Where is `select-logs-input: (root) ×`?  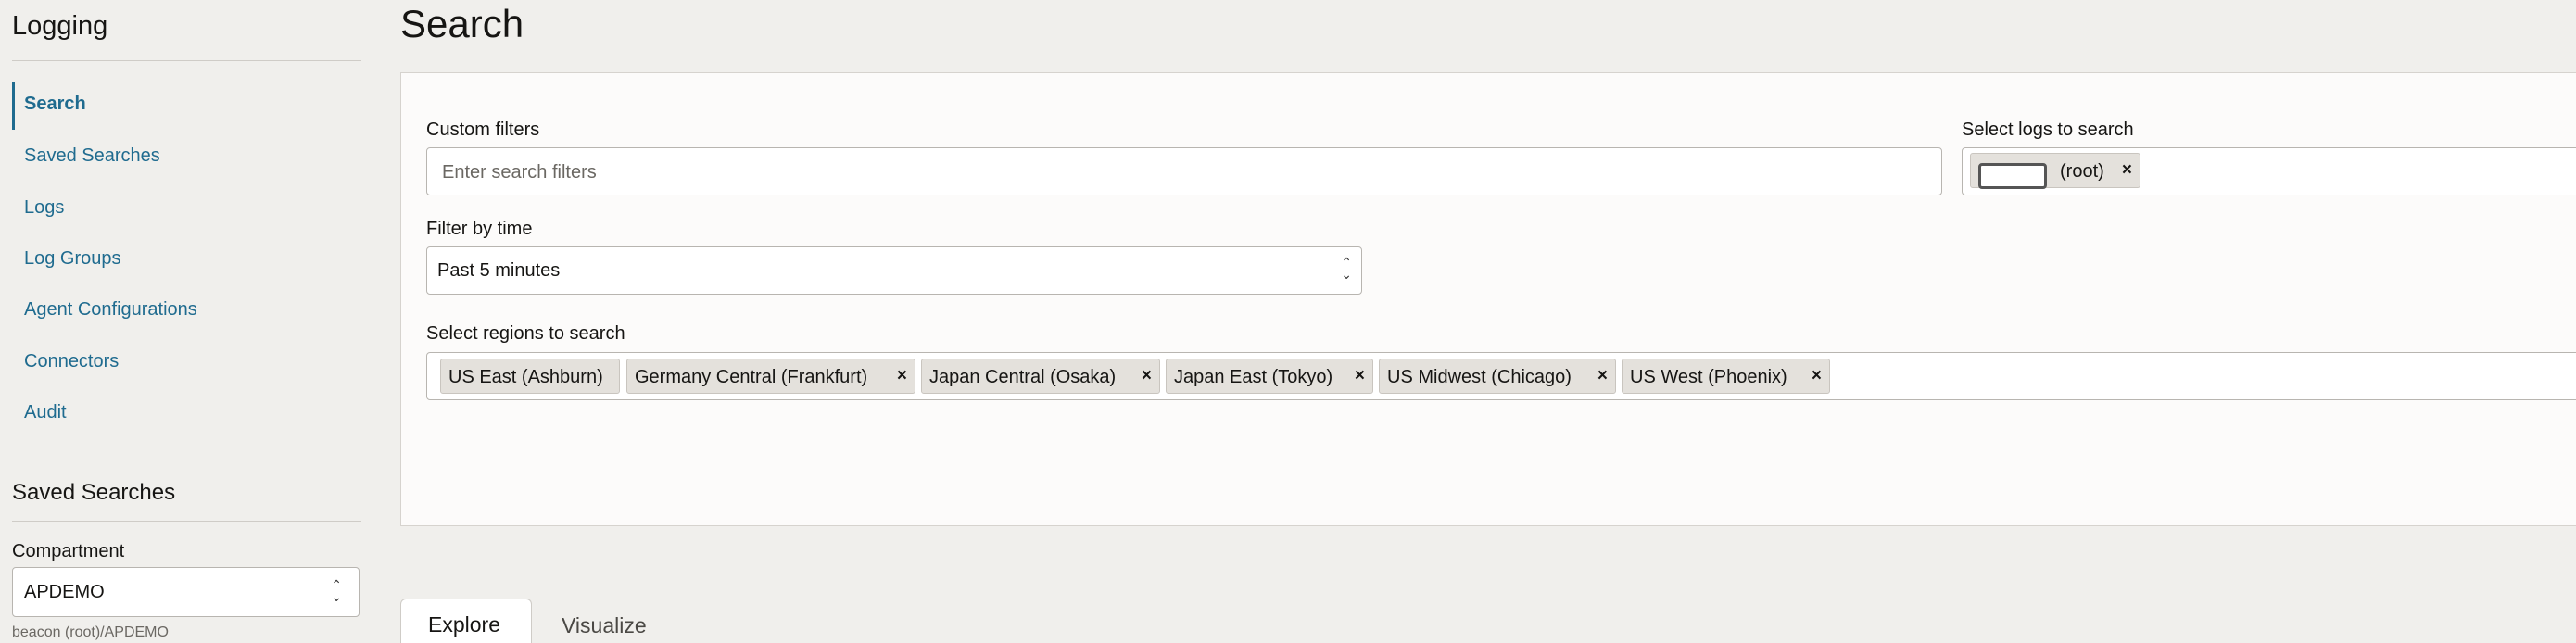 select-logs-input: (root) × is located at coordinates (2269, 171).